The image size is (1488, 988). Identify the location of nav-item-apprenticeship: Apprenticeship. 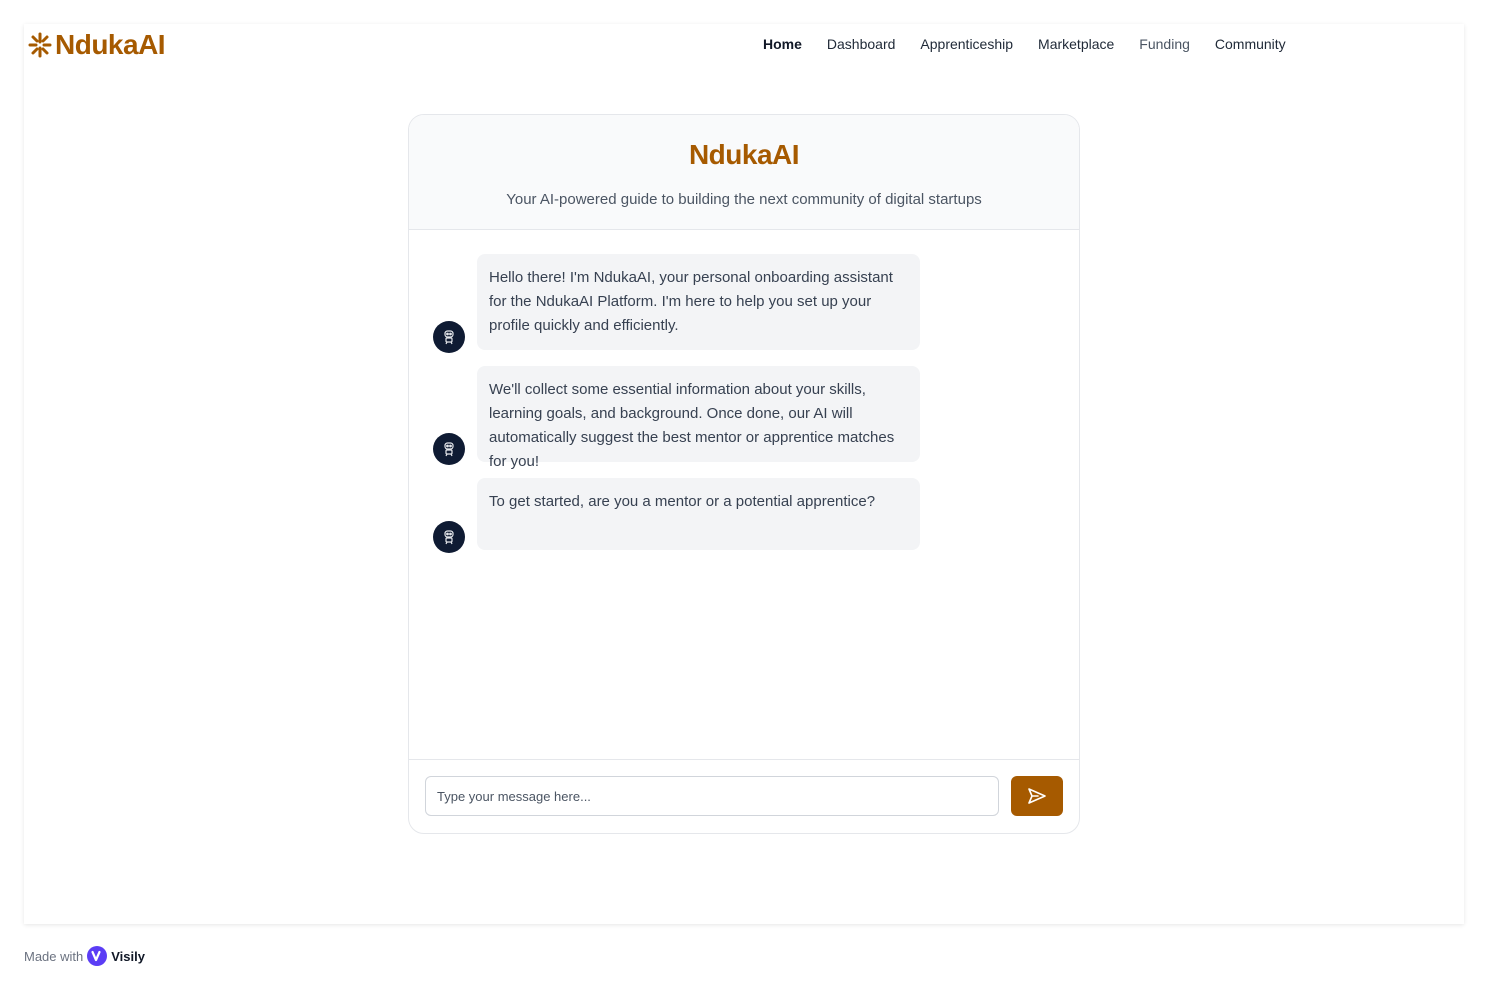
(966, 44).